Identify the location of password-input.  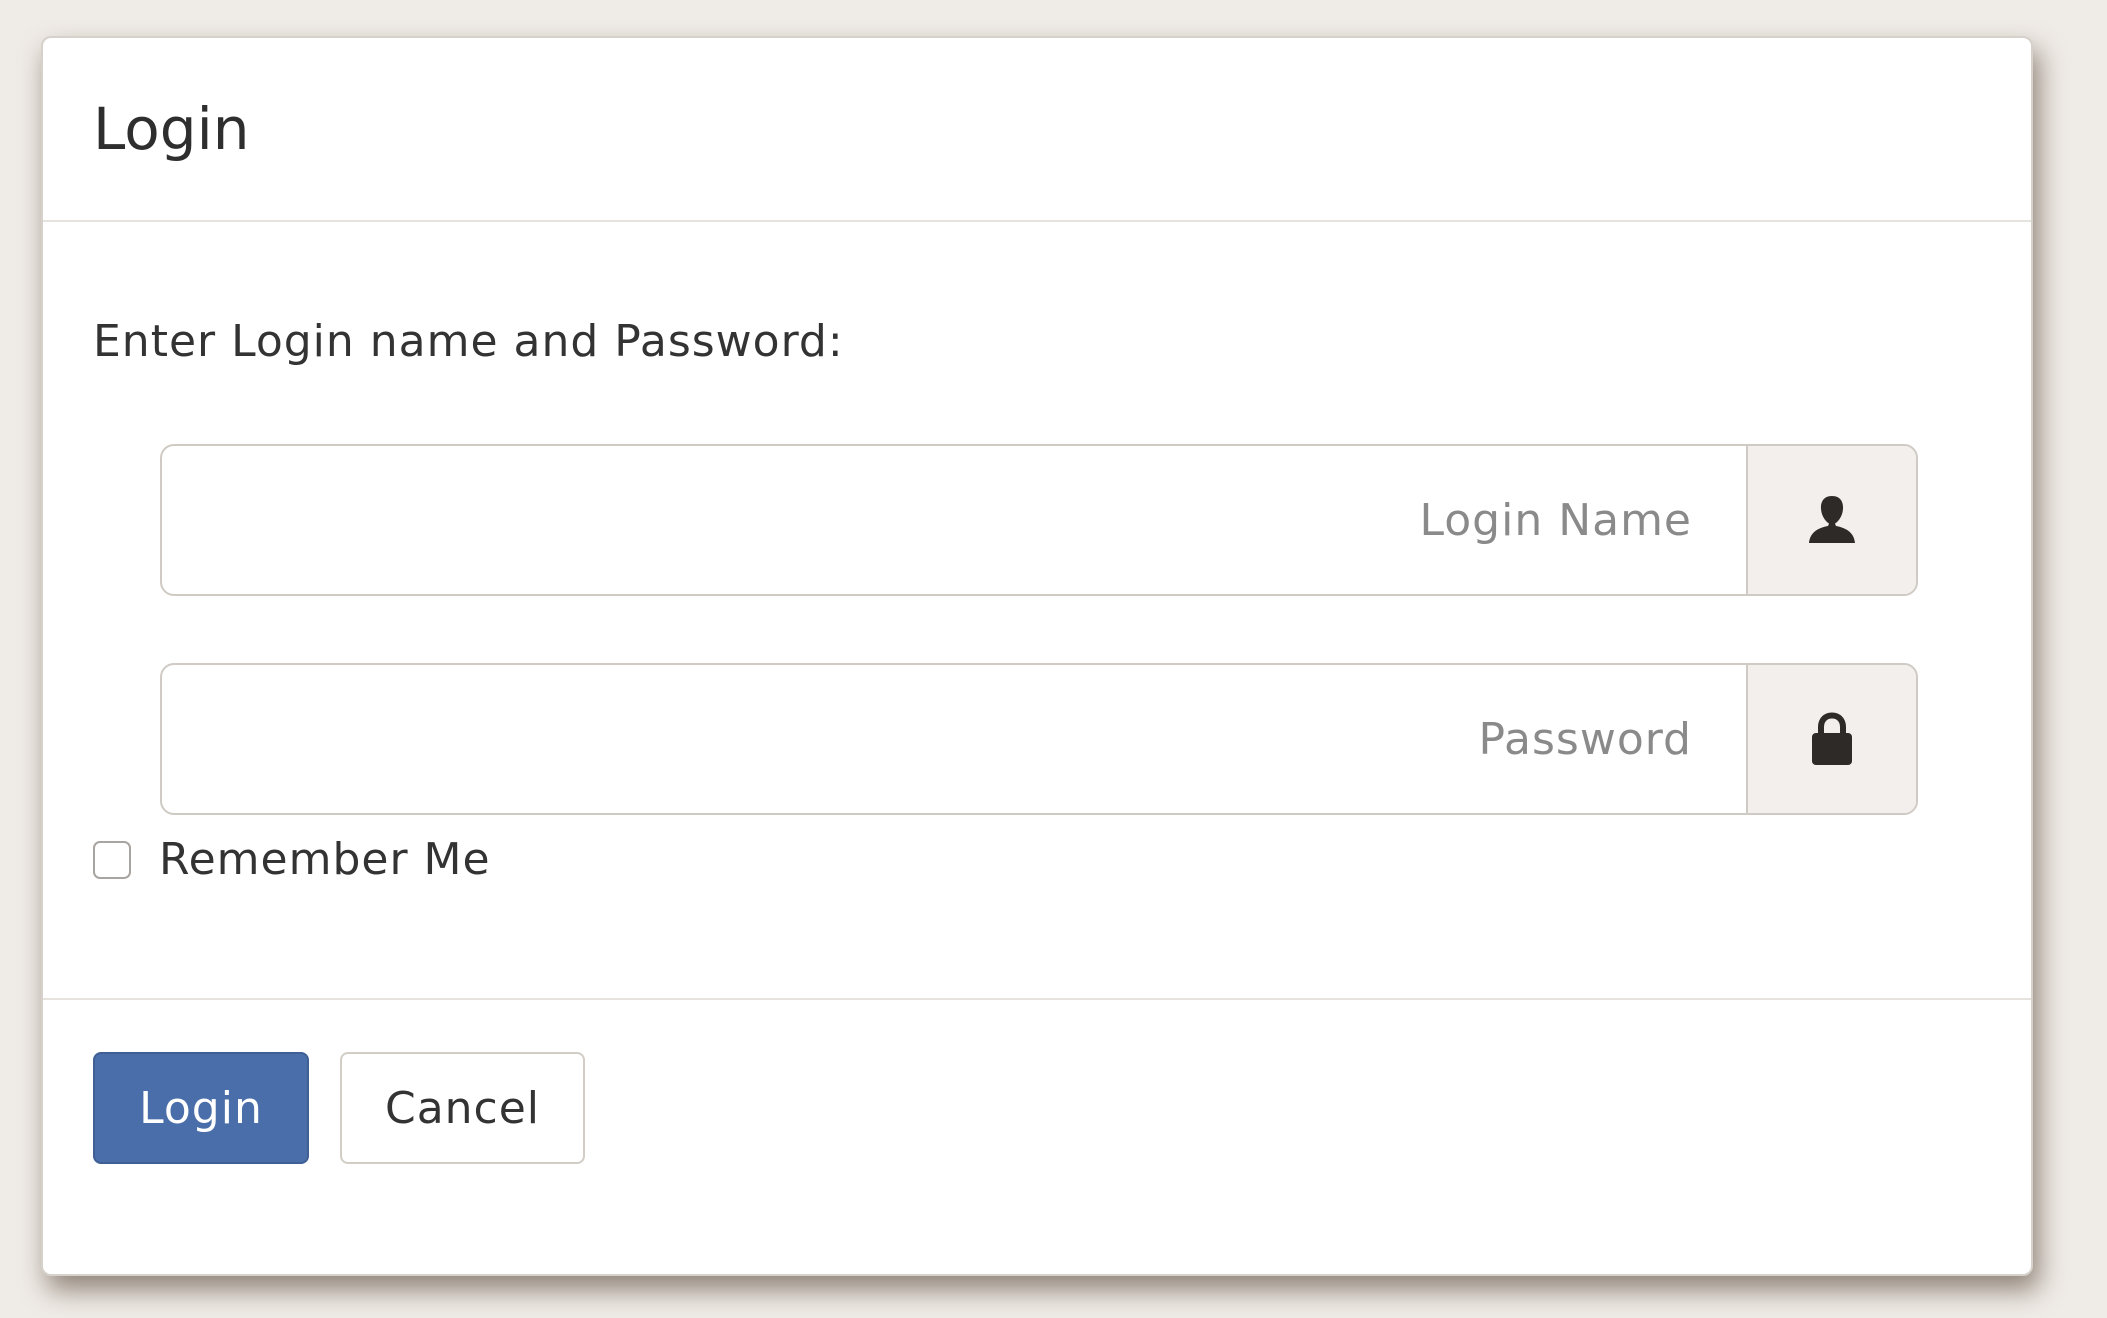
(954, 739).